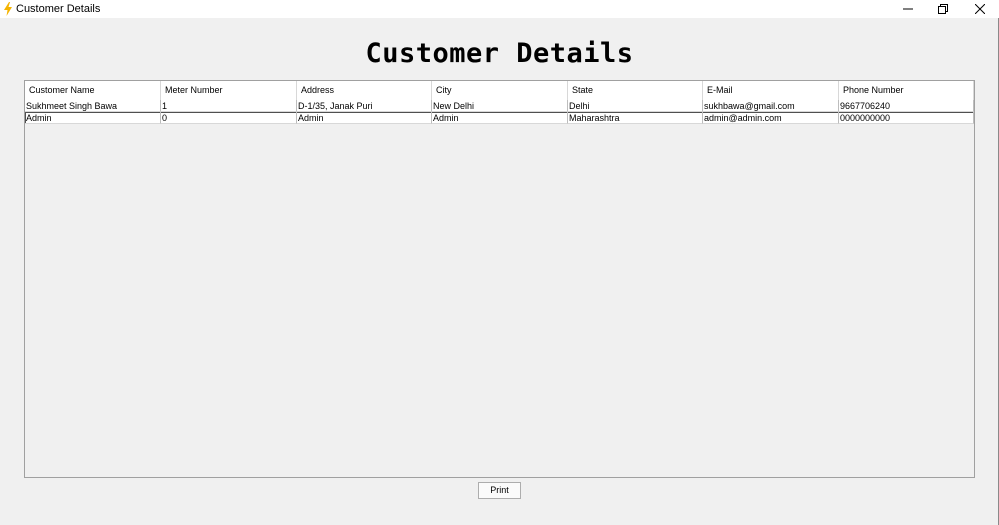 The height and width of the screenshot is (525, 999). Describe the element at coordinates (635, 118) in the screenshot. I see `table-cell: Maharashtra` at that location.